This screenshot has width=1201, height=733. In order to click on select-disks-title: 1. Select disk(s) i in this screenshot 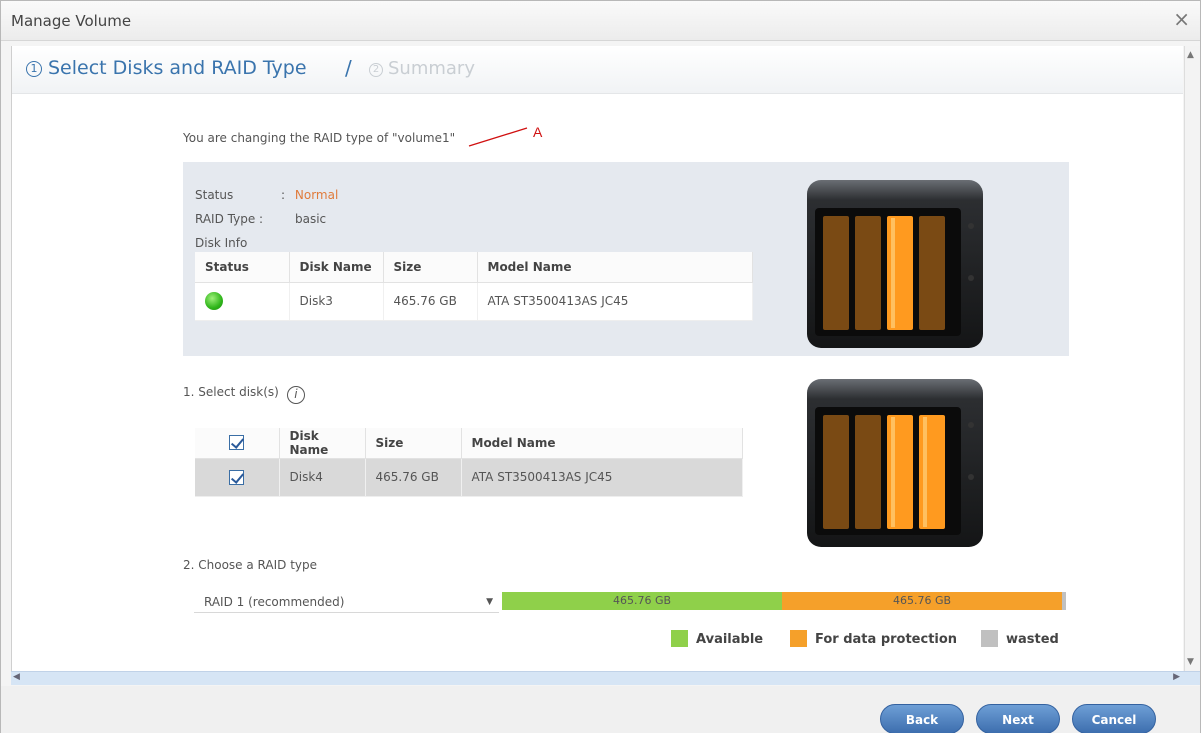, I will do `click(244, 394)`.